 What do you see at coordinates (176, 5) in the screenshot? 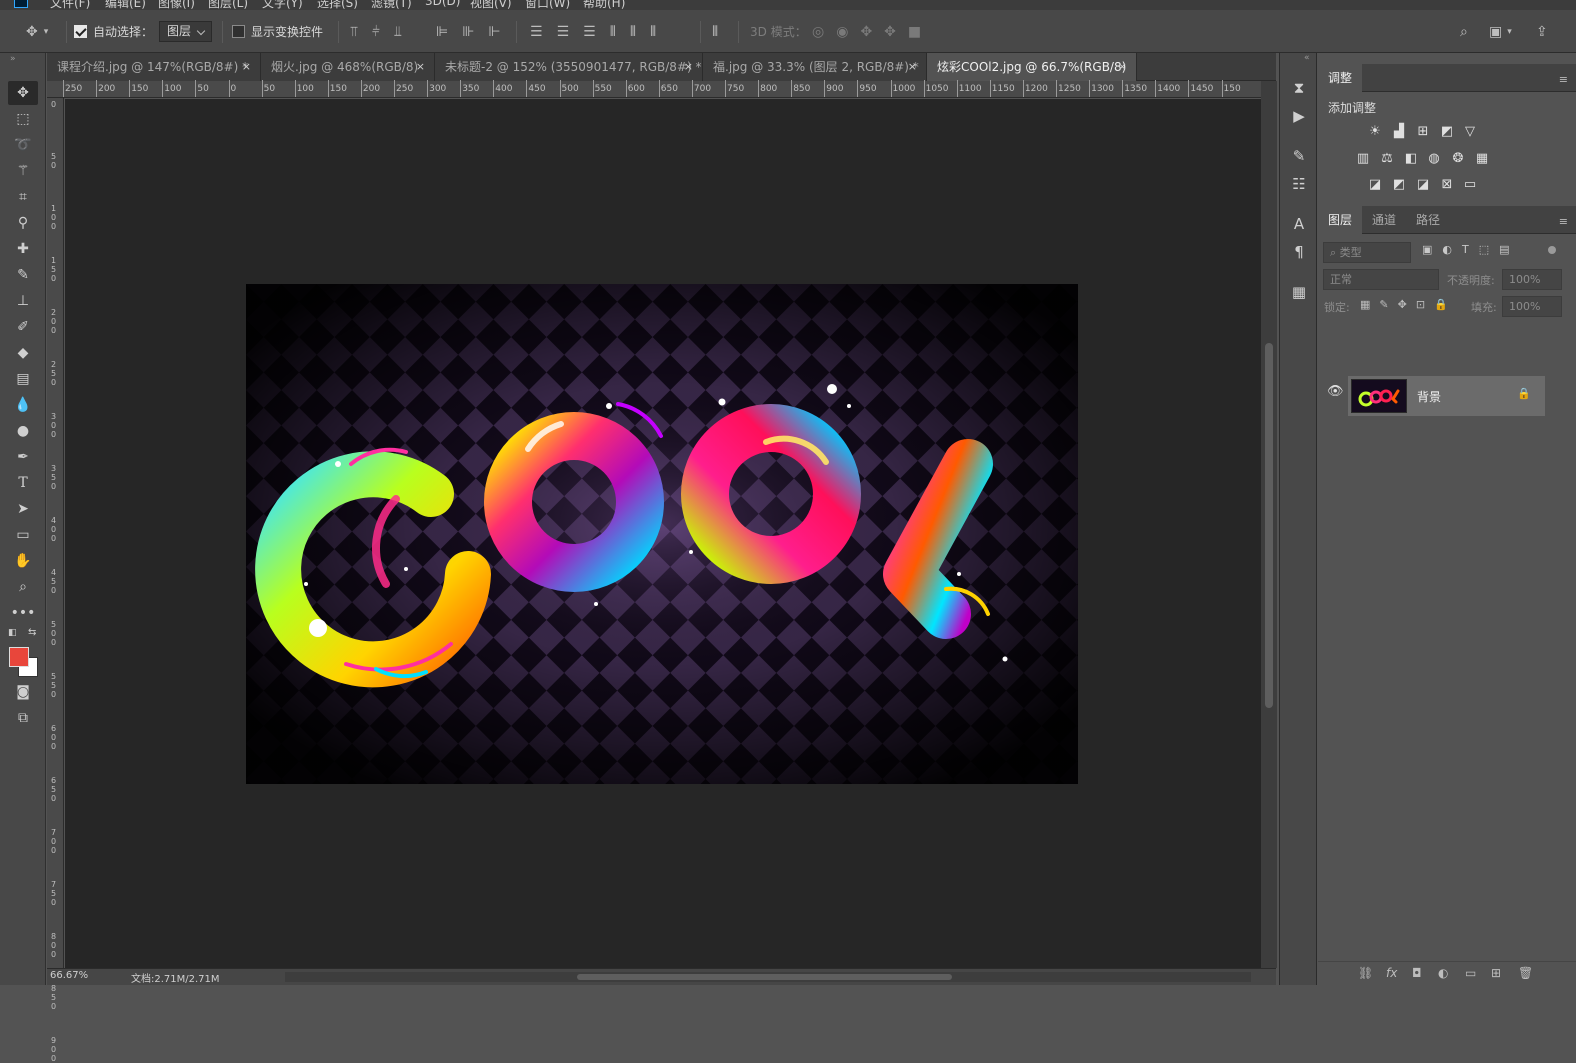
I see `menu-image: 图像(I)` at bounding box center [176, 5].